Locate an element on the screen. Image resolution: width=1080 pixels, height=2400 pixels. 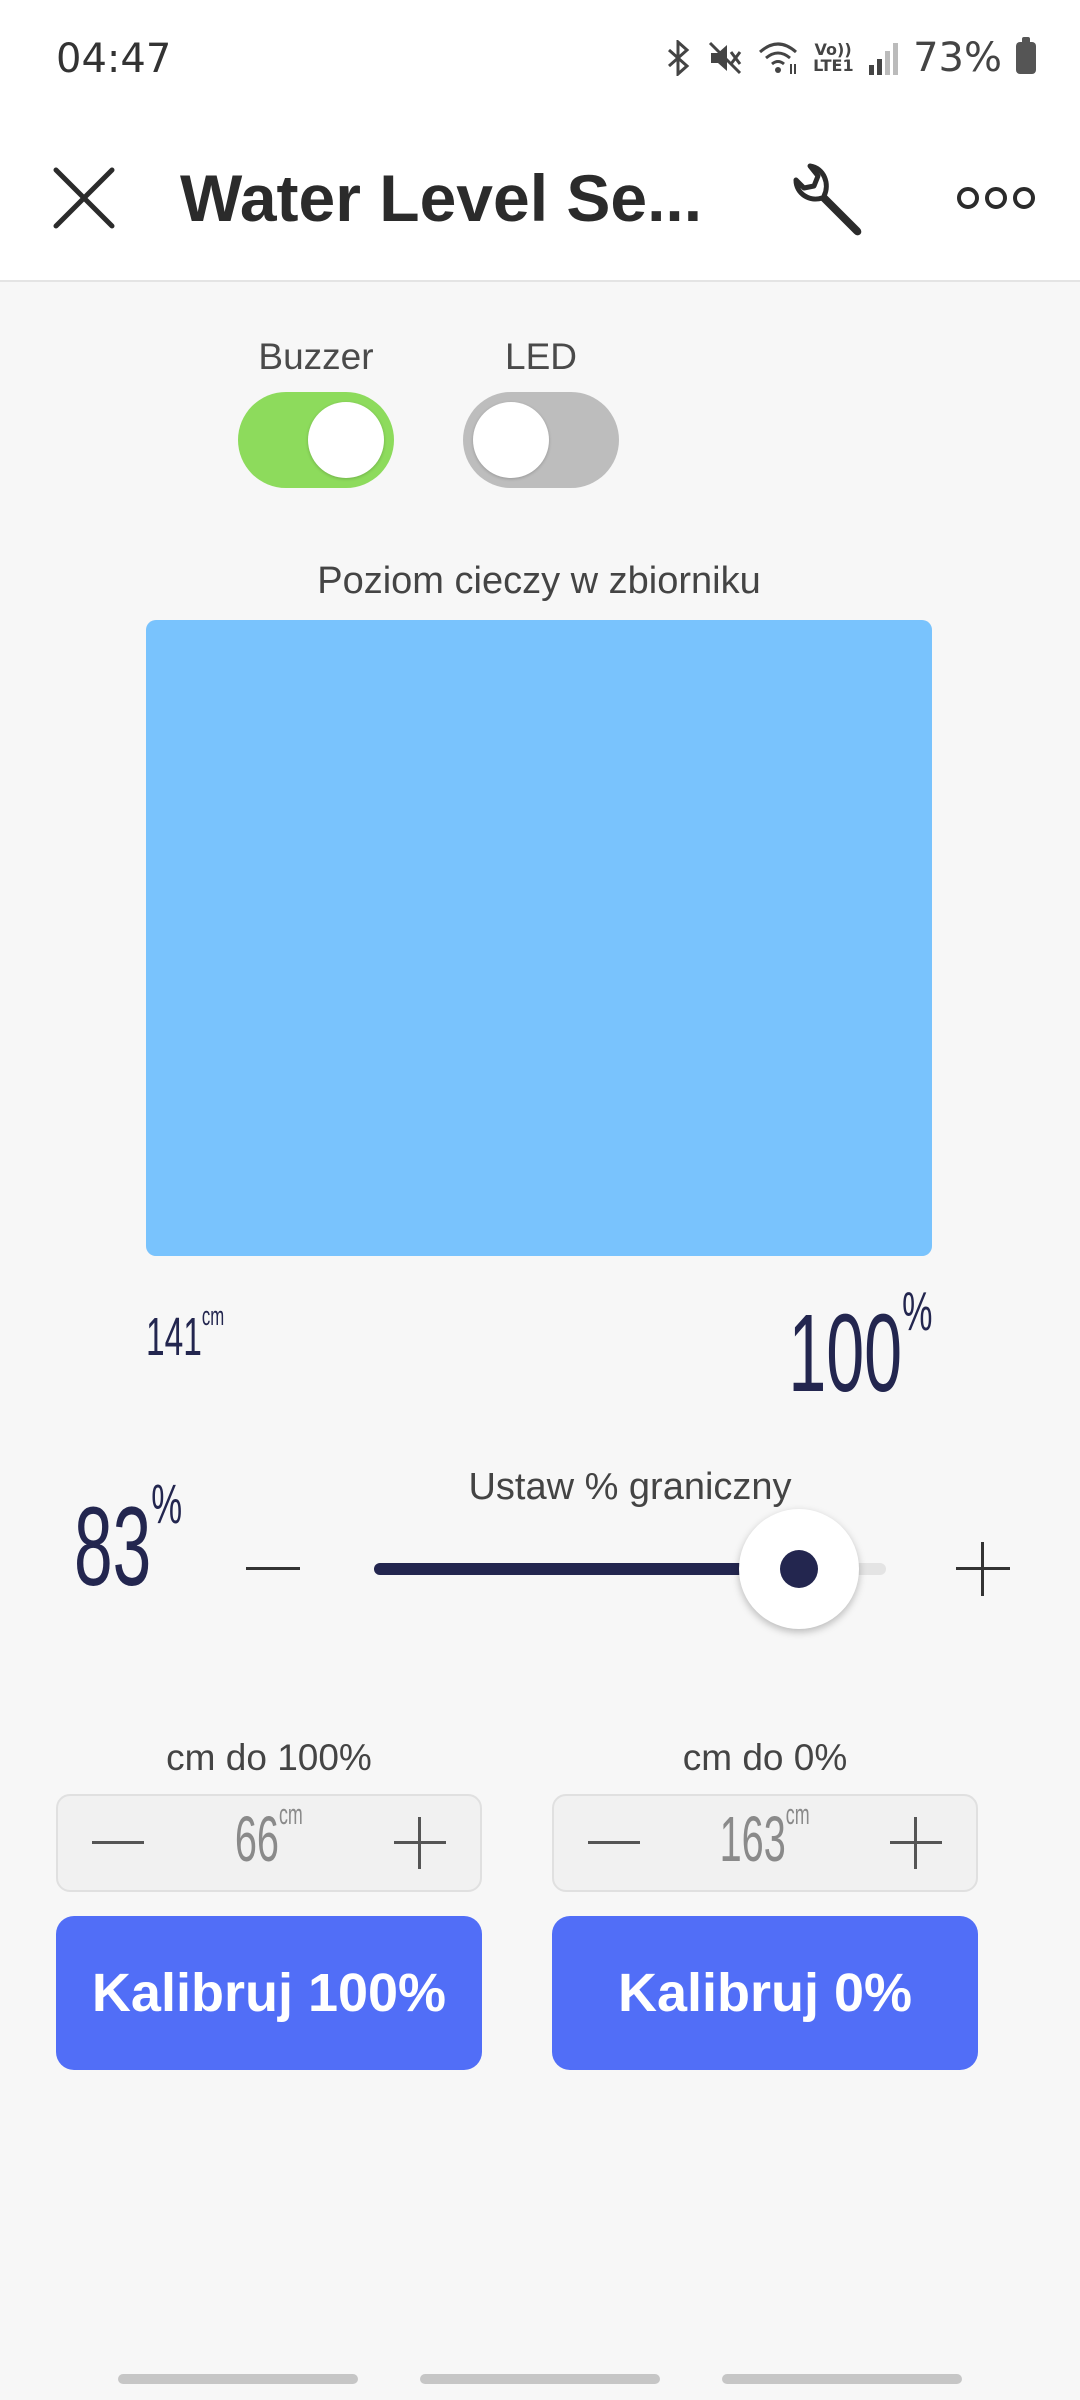
navigation-bar is located at coordinates (540, 2380).